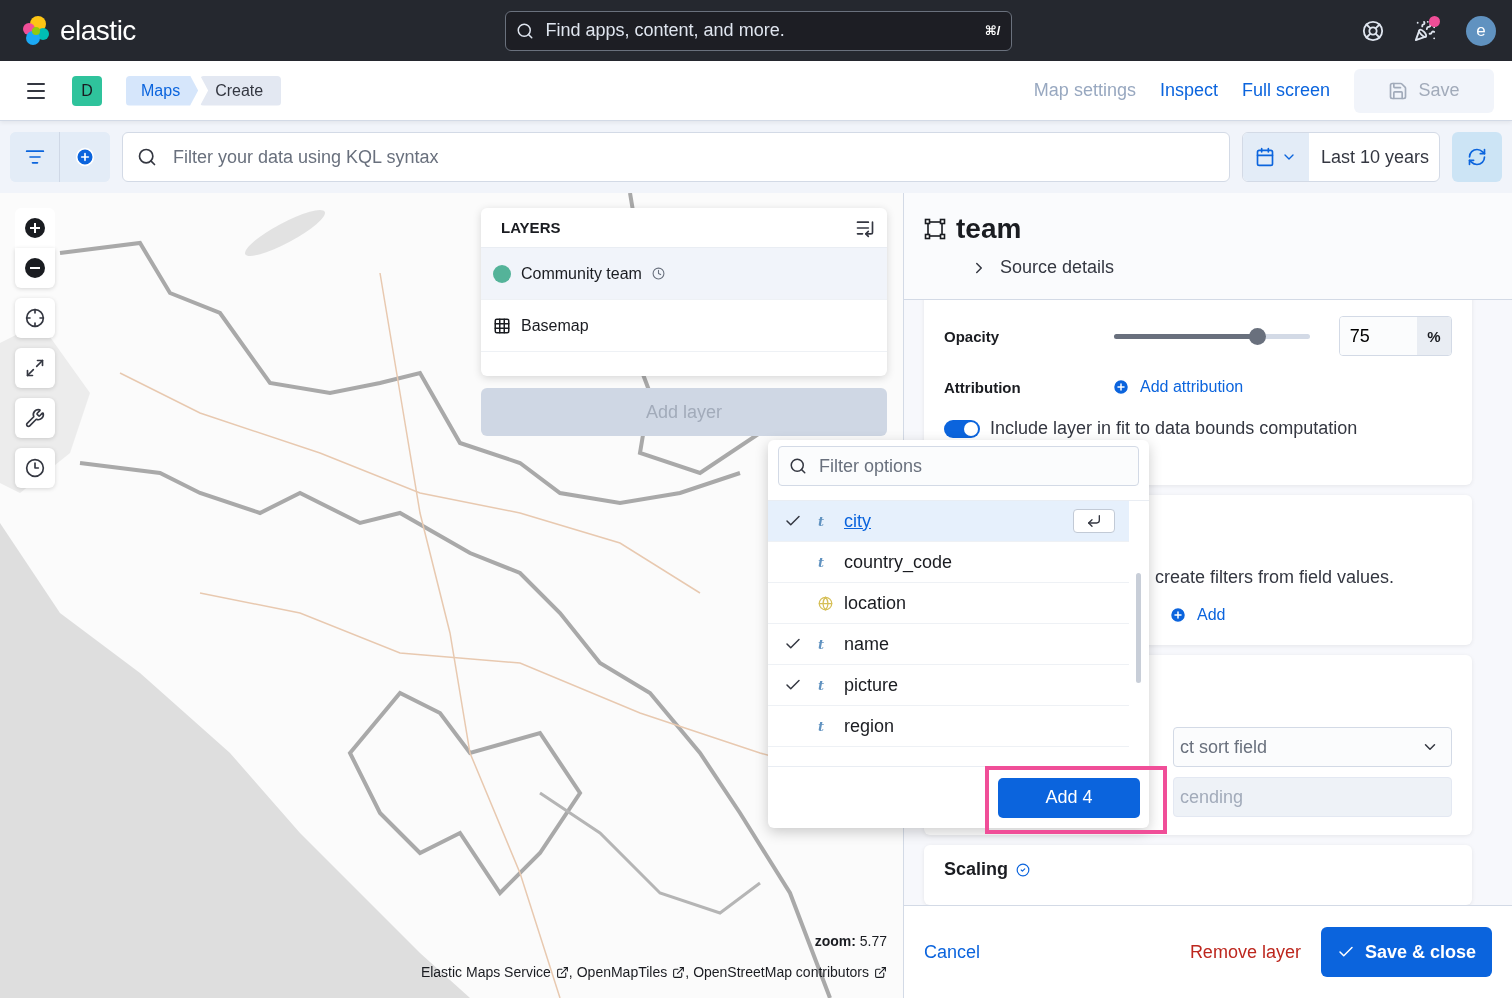 The height and width of the screenshot is (998, 1512). Describe the element at coordinates (790, 972) in the screenshot. I see `attribution-link: OpenStreetMap contributors` at that location.